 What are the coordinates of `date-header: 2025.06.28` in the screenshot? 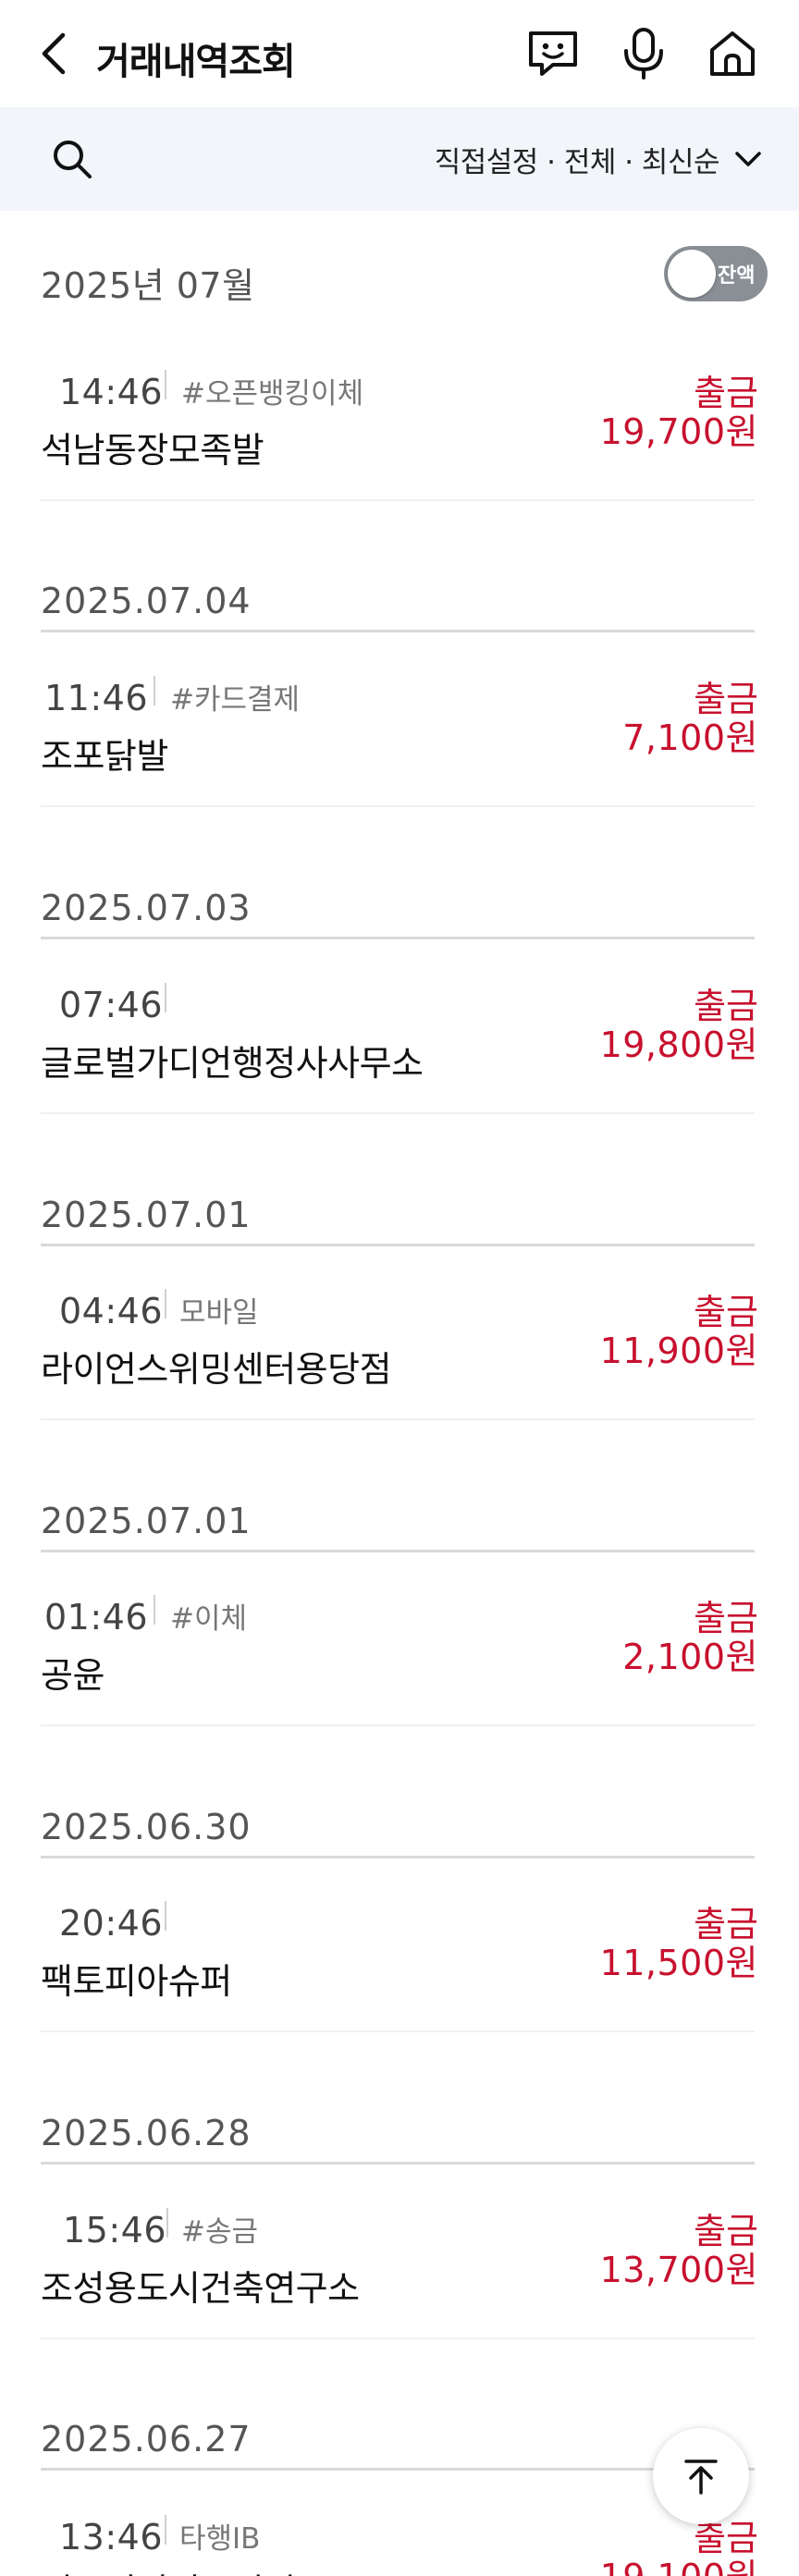 It's located at (146, 2133).